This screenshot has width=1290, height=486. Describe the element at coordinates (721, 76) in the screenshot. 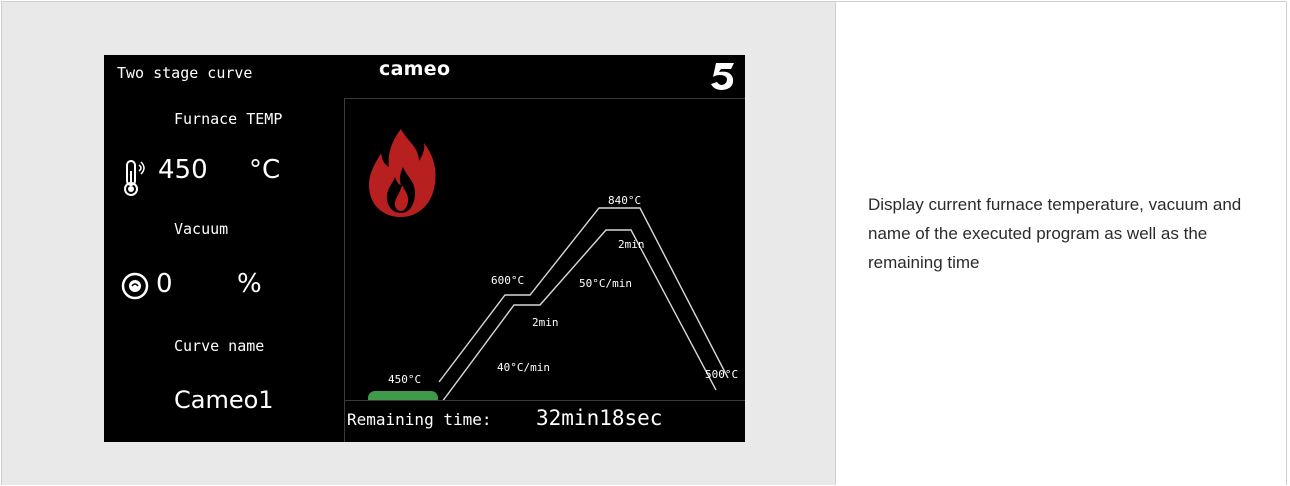

I see `back-arrow-icon` at that location.